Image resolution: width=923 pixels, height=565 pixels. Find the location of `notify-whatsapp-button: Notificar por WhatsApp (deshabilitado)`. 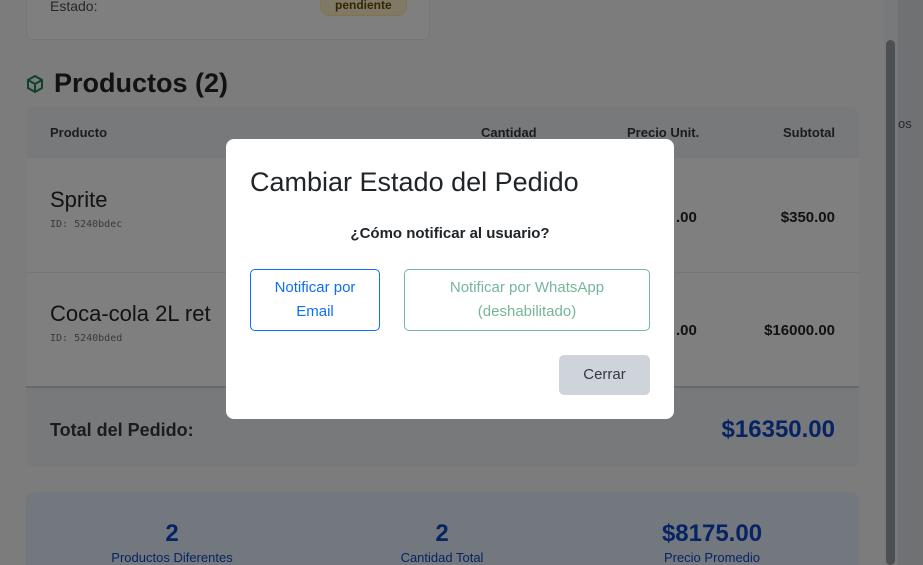

notify-whatsapp-button: Notificar por WhatsApp (deshabilitado) is located at coordinates (527, 300).